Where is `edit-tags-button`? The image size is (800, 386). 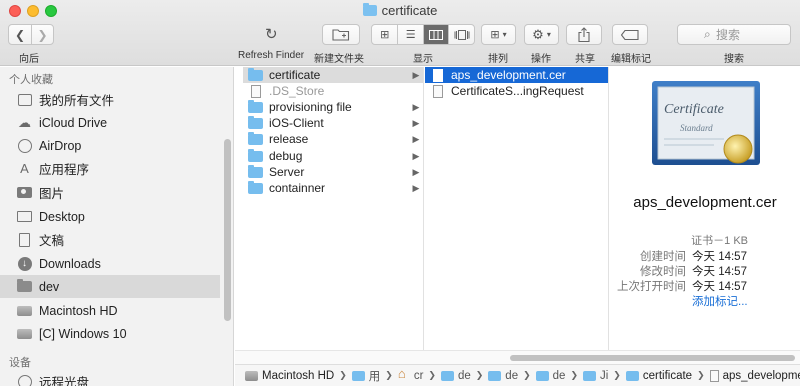 edit-tags-button is located at coordinates (630, 34).